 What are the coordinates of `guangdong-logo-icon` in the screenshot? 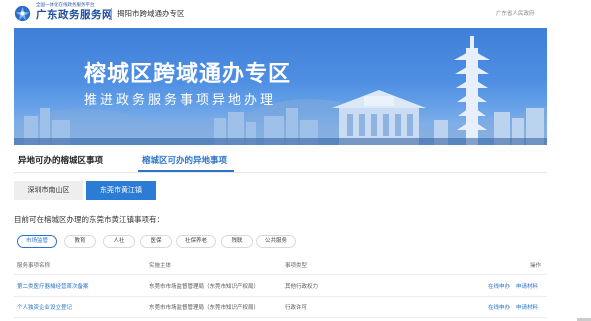 It's located at (22, 13).